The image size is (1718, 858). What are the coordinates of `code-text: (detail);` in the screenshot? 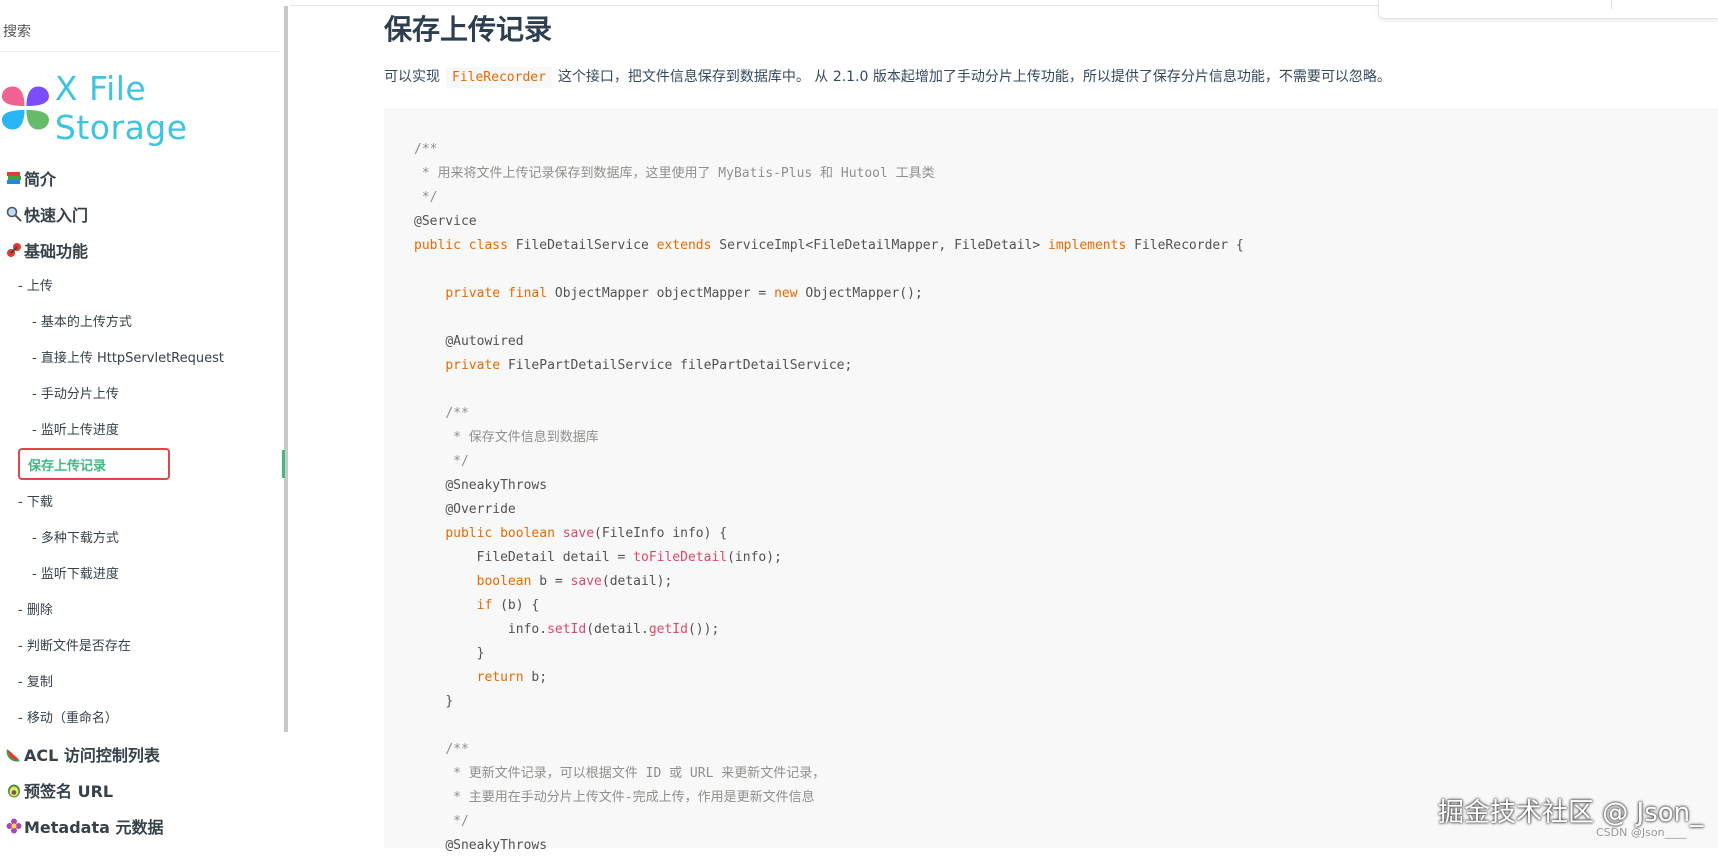 It's located at (637, 581).